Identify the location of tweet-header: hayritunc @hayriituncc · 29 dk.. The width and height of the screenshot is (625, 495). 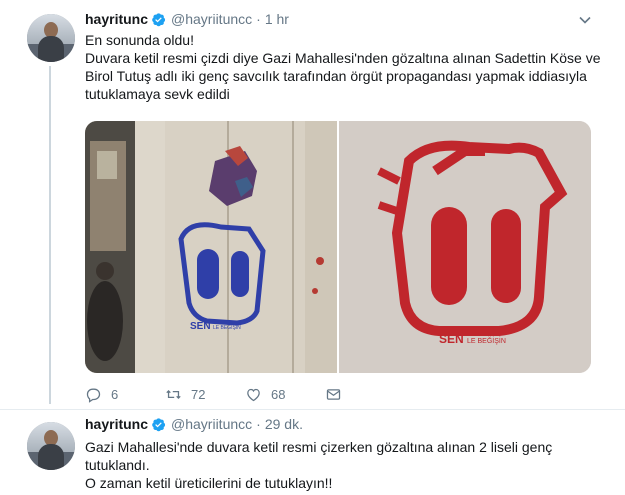
(194, 424).